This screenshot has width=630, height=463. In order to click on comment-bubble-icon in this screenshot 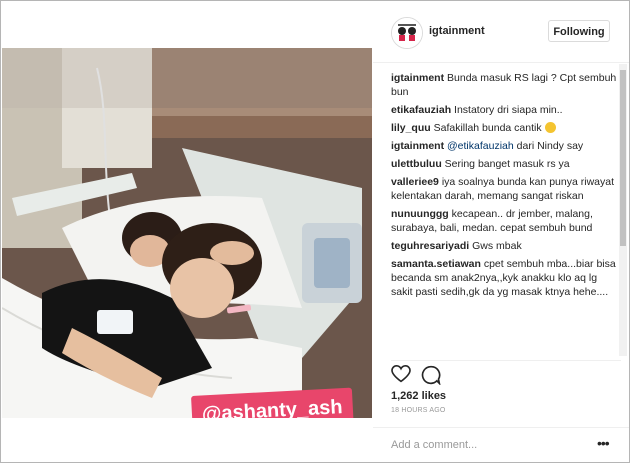, I will do `click(431, 376)`.